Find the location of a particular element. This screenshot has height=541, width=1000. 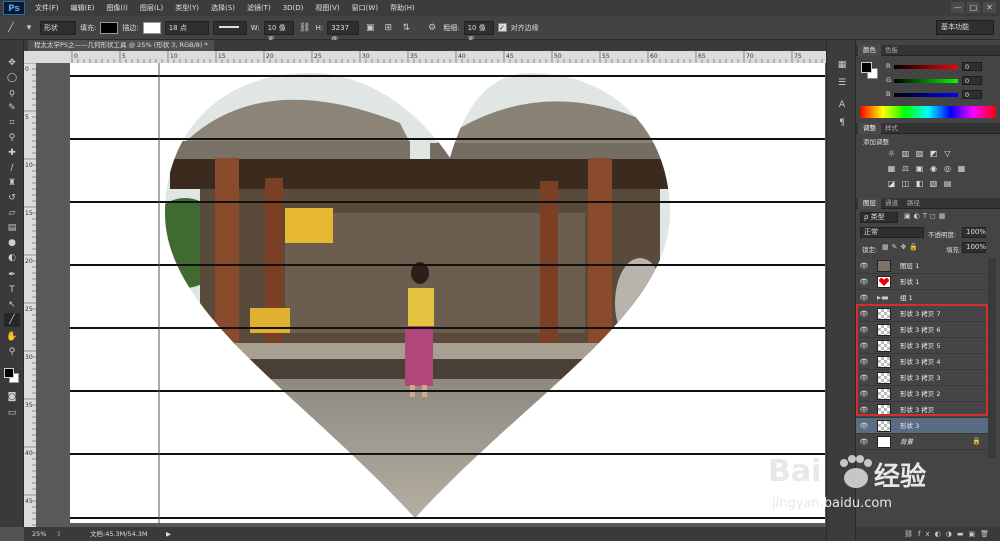

crop-tool-icon: ⌗ is located at coordinates (12, 123).